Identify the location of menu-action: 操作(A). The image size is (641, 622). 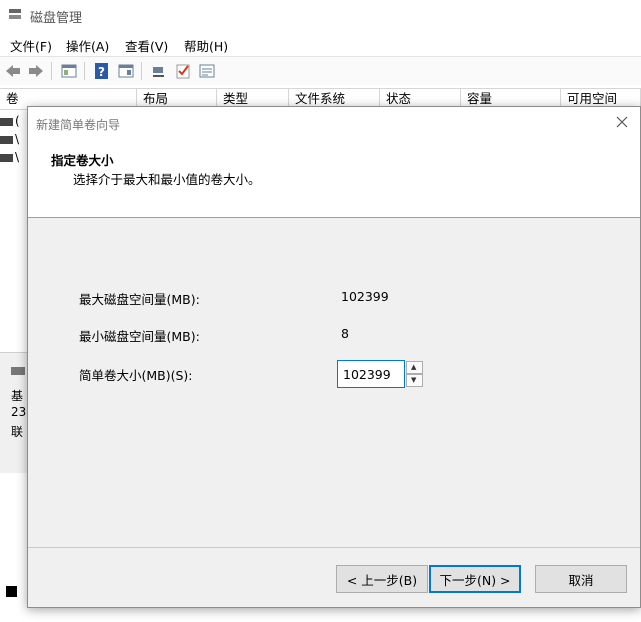
(87, 45).